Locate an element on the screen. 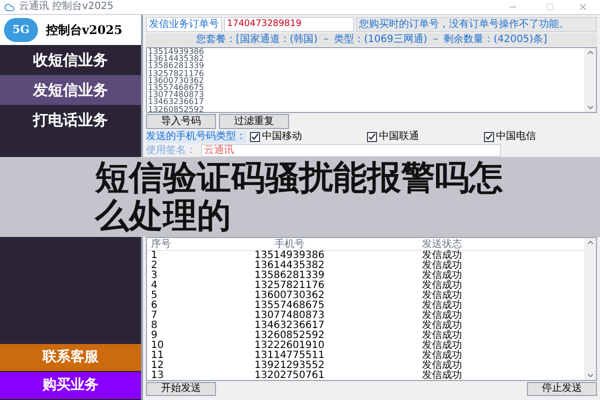 Image resolution: width=600 pixels, height=400 pixels. table-cell-text: 13260852592 is located at coordinates (290, 336).